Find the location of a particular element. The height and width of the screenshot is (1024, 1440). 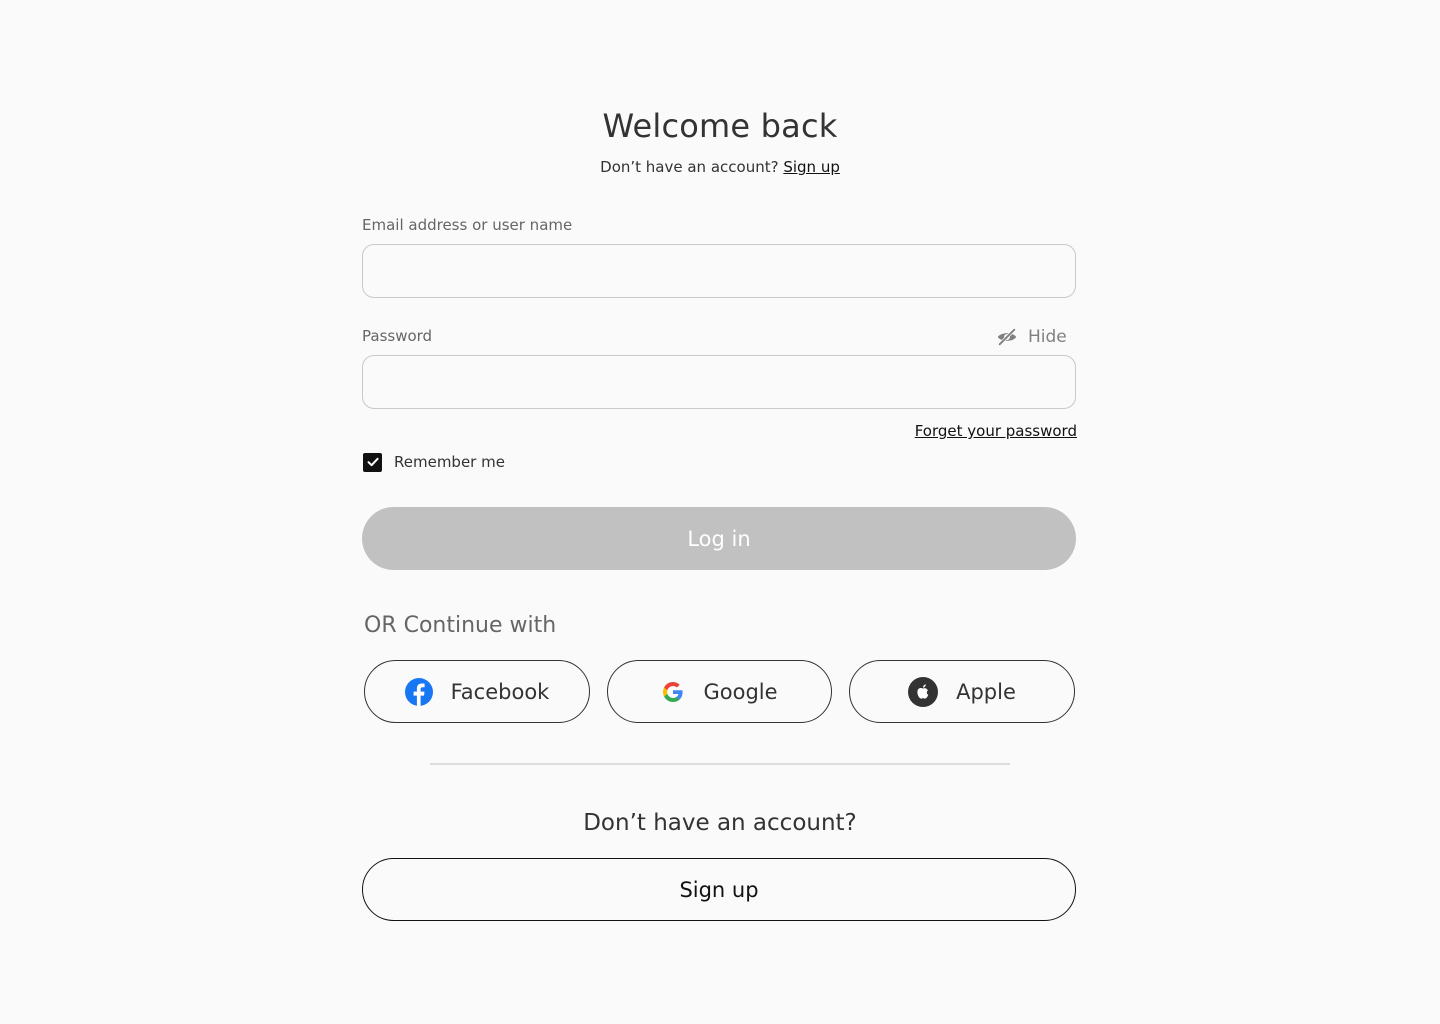

checkbox-checked is located at coordinates (372, 462).